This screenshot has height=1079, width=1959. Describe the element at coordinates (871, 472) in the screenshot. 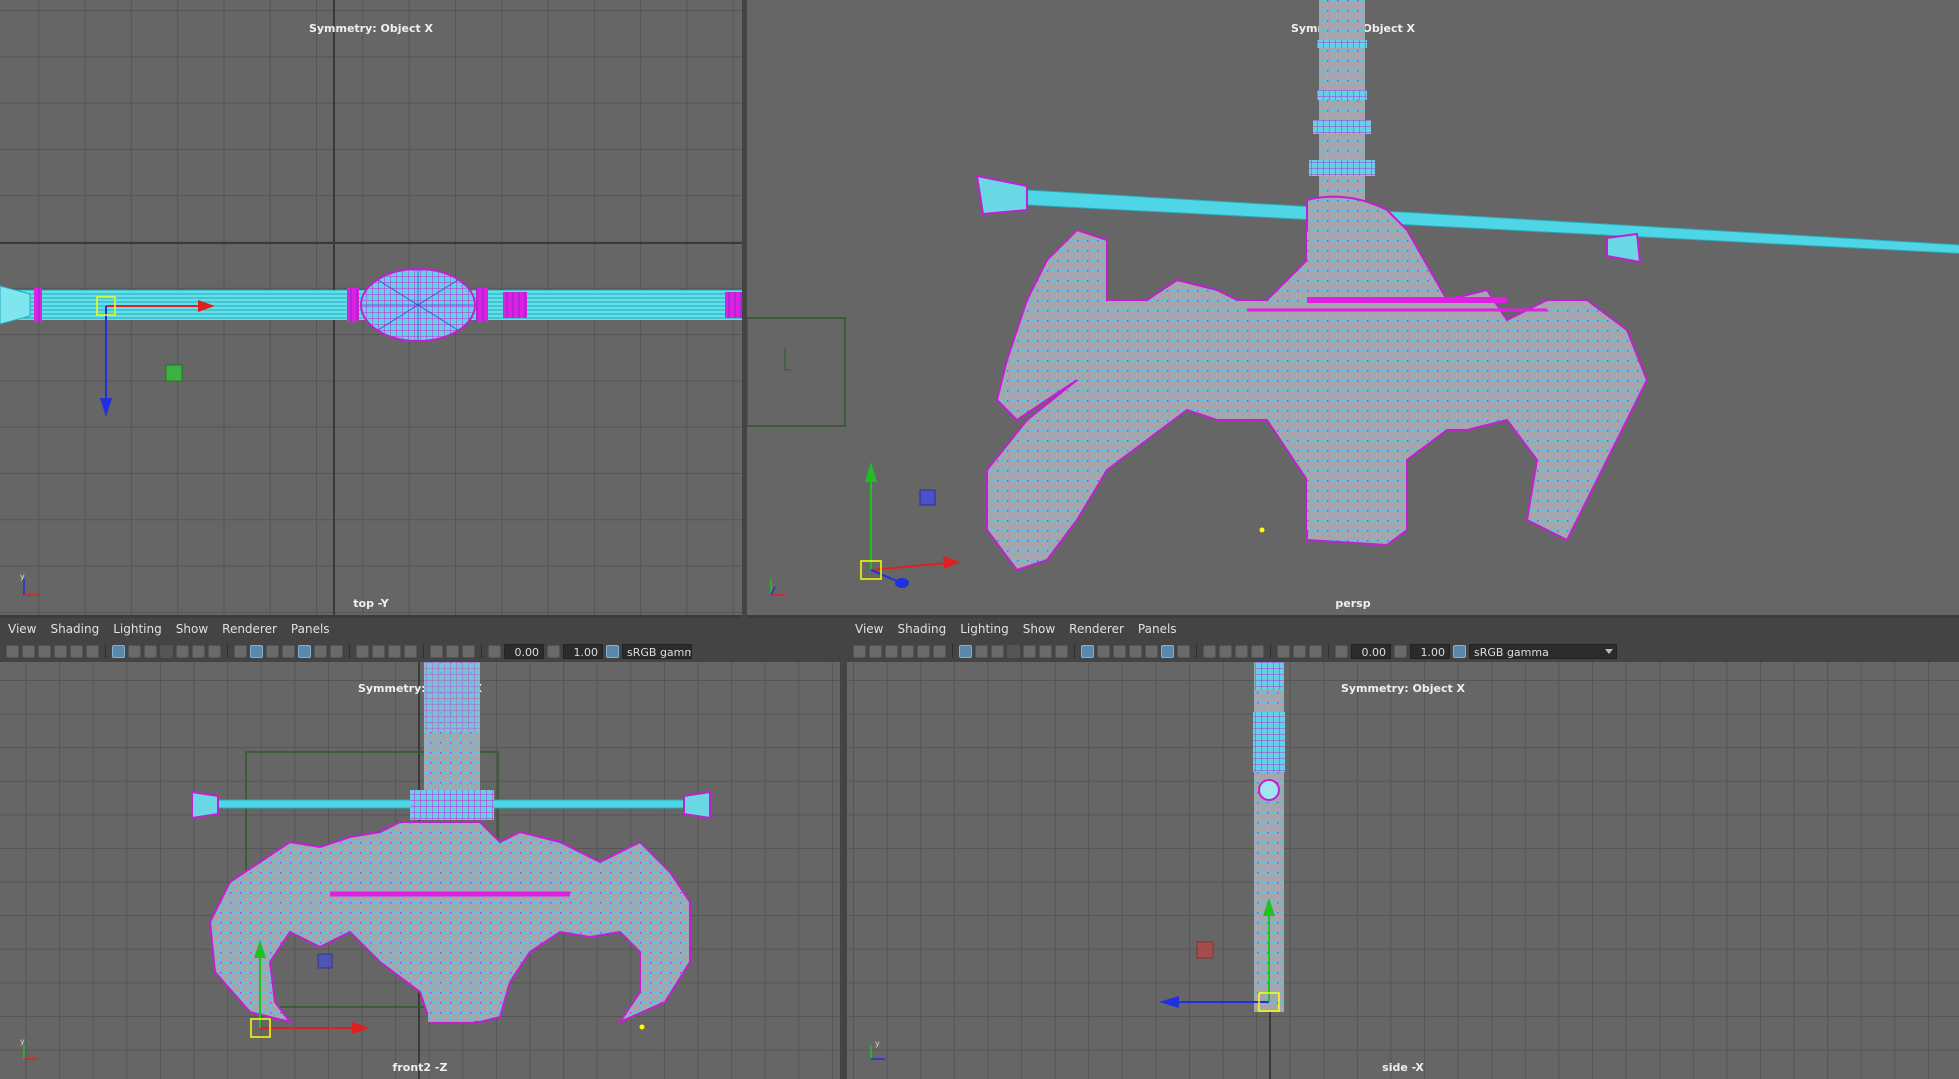

I see `move-manip-y-head` at that location.